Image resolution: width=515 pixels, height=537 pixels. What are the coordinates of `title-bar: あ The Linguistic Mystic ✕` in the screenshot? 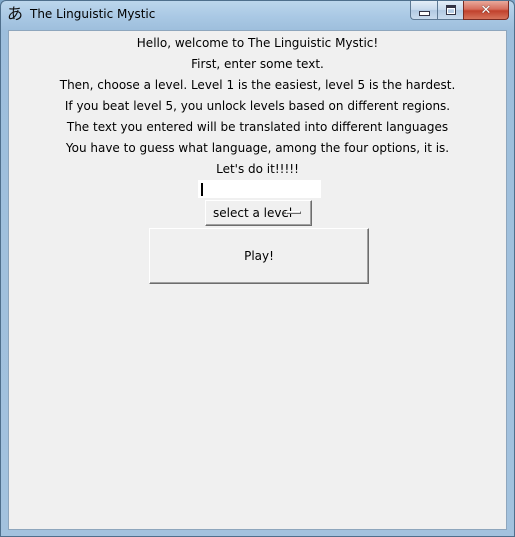 It's located at (257, 15).